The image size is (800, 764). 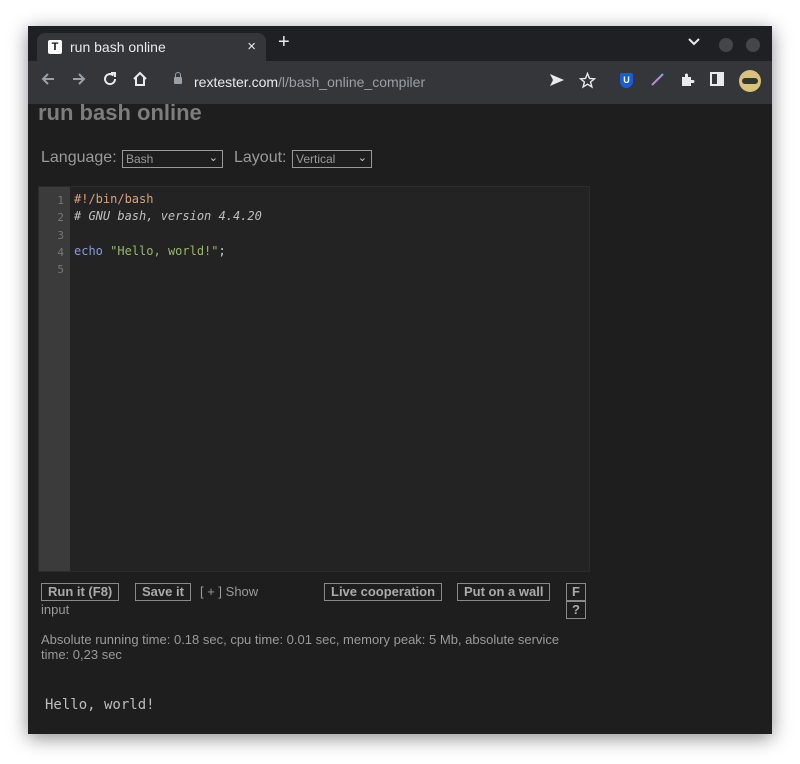 I want to click on program-output: Hello, world!, so click(x=100, y=705).